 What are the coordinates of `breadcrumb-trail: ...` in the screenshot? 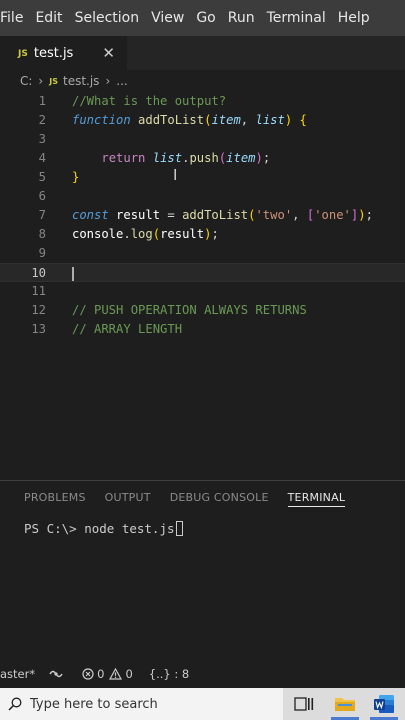 It's located at (121, 81).